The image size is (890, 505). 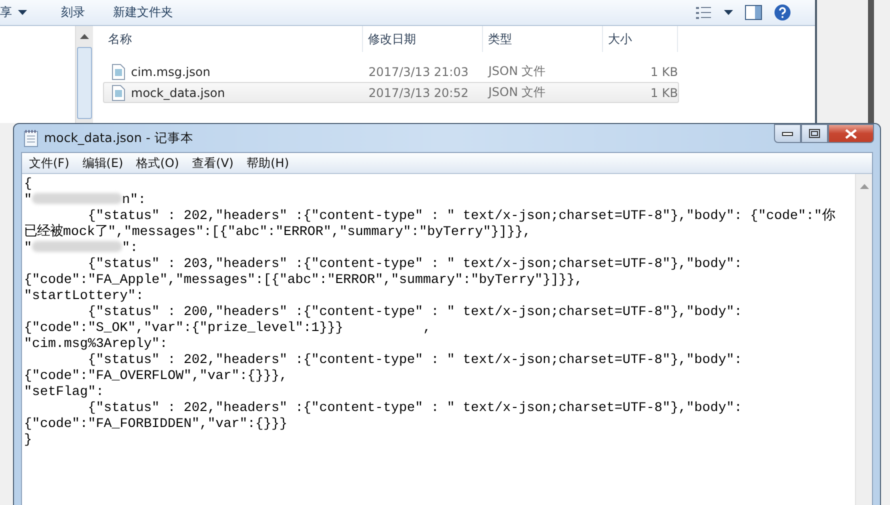 I want to click on minimize-icon, so click(x=787, y=134).